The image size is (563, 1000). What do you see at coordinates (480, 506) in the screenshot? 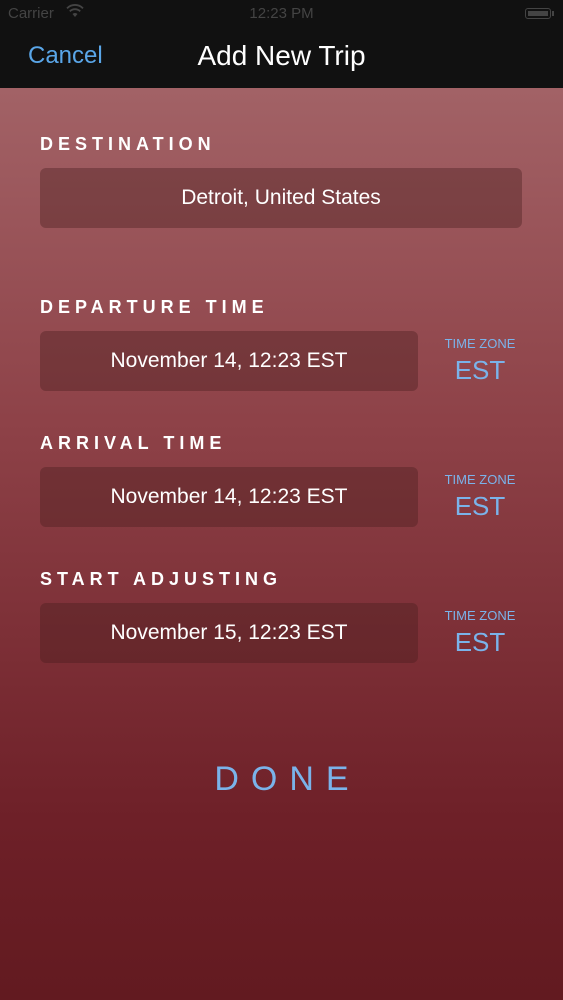
I see `arrival-time-zone-value: EST` at bounding box center [480, 506].